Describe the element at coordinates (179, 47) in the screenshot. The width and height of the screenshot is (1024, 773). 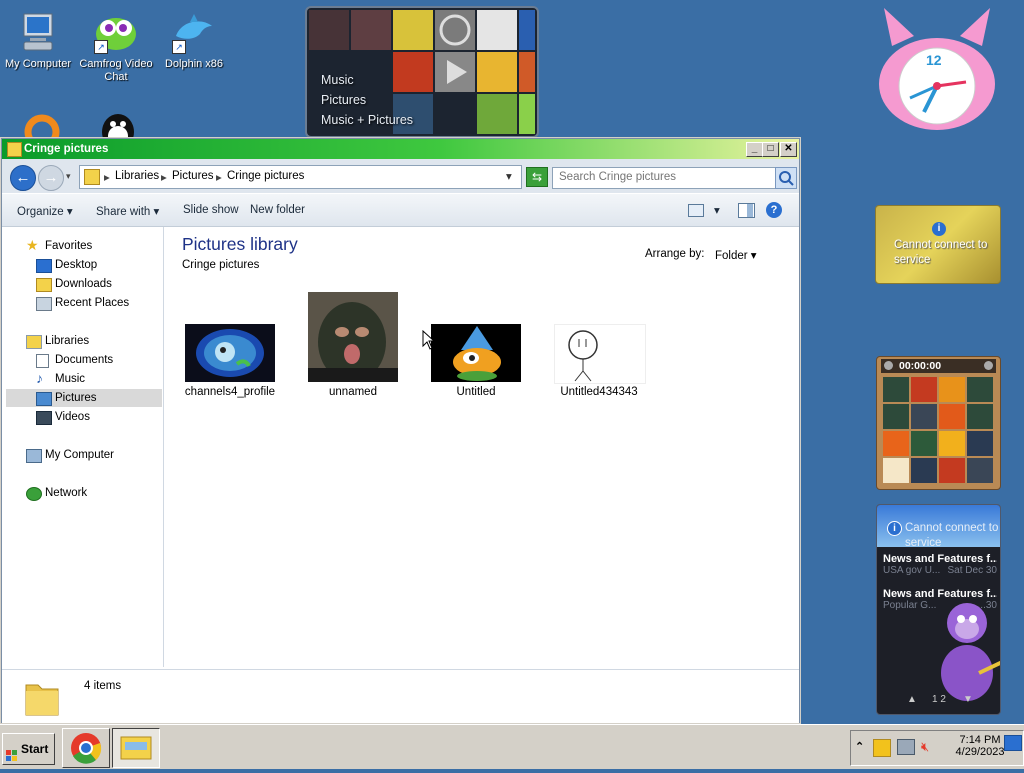
I see `shortcut-arrow-icon: ↗` at that location.